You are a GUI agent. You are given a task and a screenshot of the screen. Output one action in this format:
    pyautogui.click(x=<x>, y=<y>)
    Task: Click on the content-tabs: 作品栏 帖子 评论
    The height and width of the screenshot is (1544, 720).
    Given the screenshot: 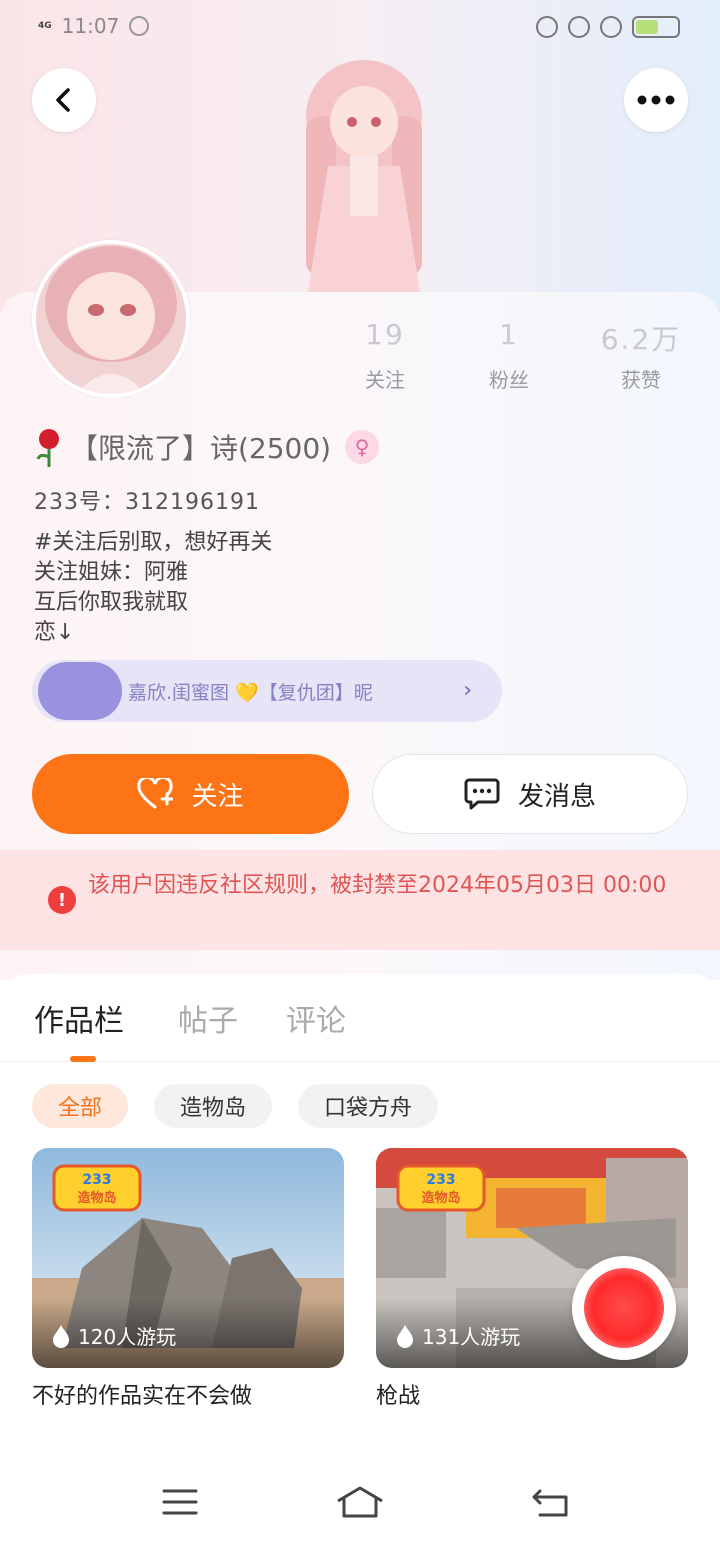 What is the action you would take?
    pyautogui.click(x=360, y=1029)
    